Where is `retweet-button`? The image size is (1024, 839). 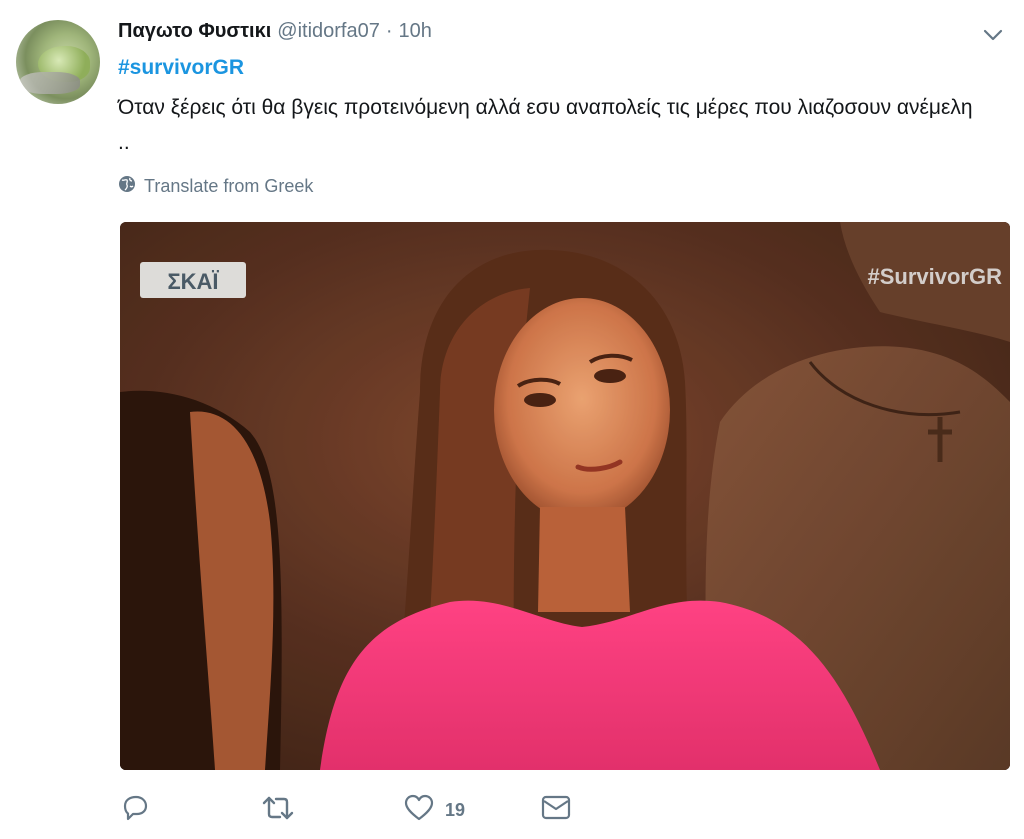
retweet-button is located at coordinates (278, 810).